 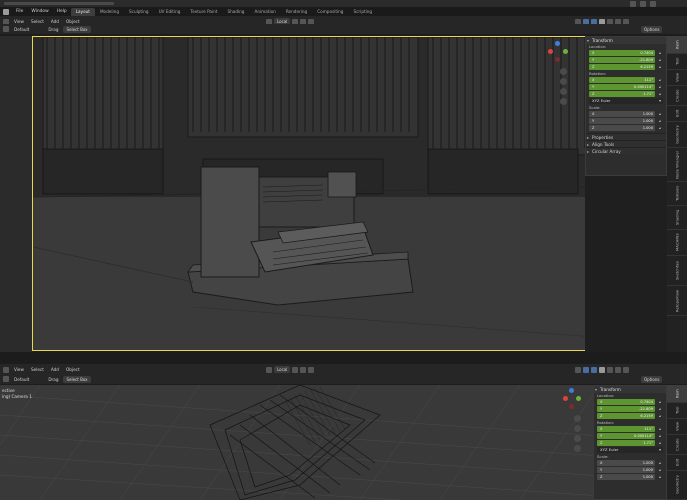 What do you see at coordinates (626, 144) in the screenshot?
I see `align-tools-section: Align Tools` at bounding box center [626, 144].